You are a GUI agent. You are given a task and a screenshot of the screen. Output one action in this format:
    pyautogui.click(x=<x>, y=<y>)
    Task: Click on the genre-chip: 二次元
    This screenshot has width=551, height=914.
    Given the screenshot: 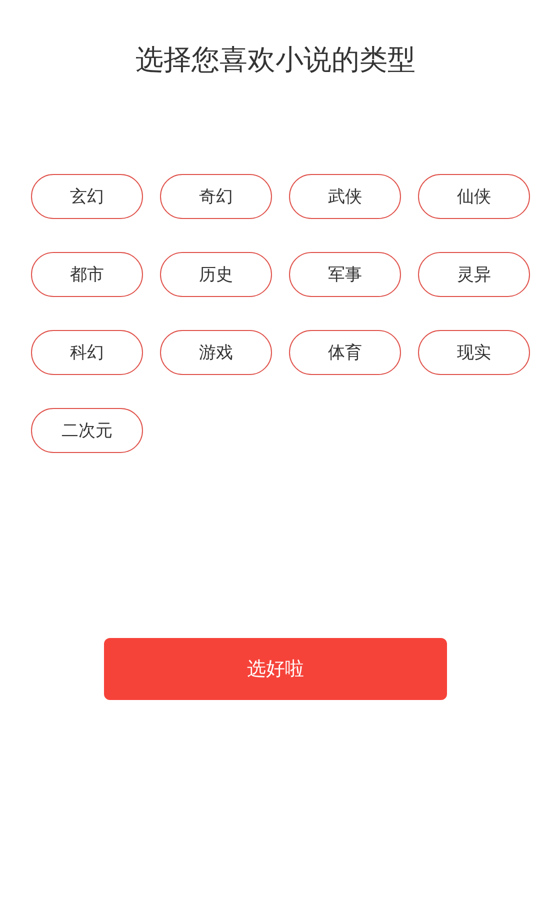 What is the action you would take?
    pyautogui.click(x=87, y=430)
    